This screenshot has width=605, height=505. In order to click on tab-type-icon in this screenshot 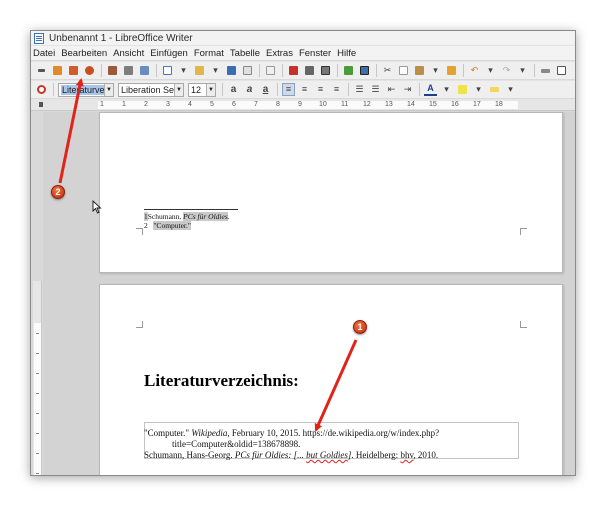, I will do `click(41, 104)`.